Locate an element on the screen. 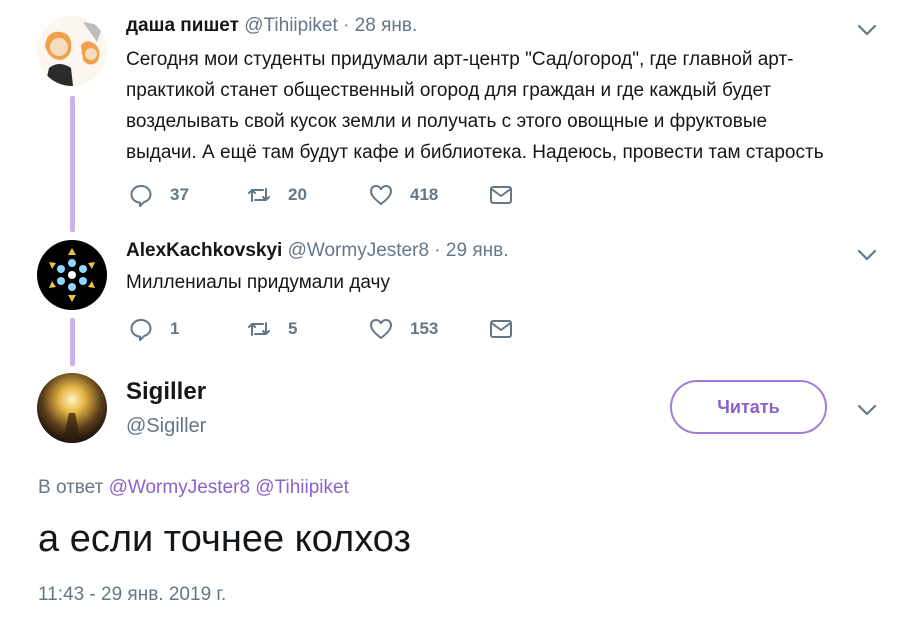 The width and height of the screenshot is (911, 621). tweet-text-line: Миллениалы придумали дачу is located at coordinates (258, 282).